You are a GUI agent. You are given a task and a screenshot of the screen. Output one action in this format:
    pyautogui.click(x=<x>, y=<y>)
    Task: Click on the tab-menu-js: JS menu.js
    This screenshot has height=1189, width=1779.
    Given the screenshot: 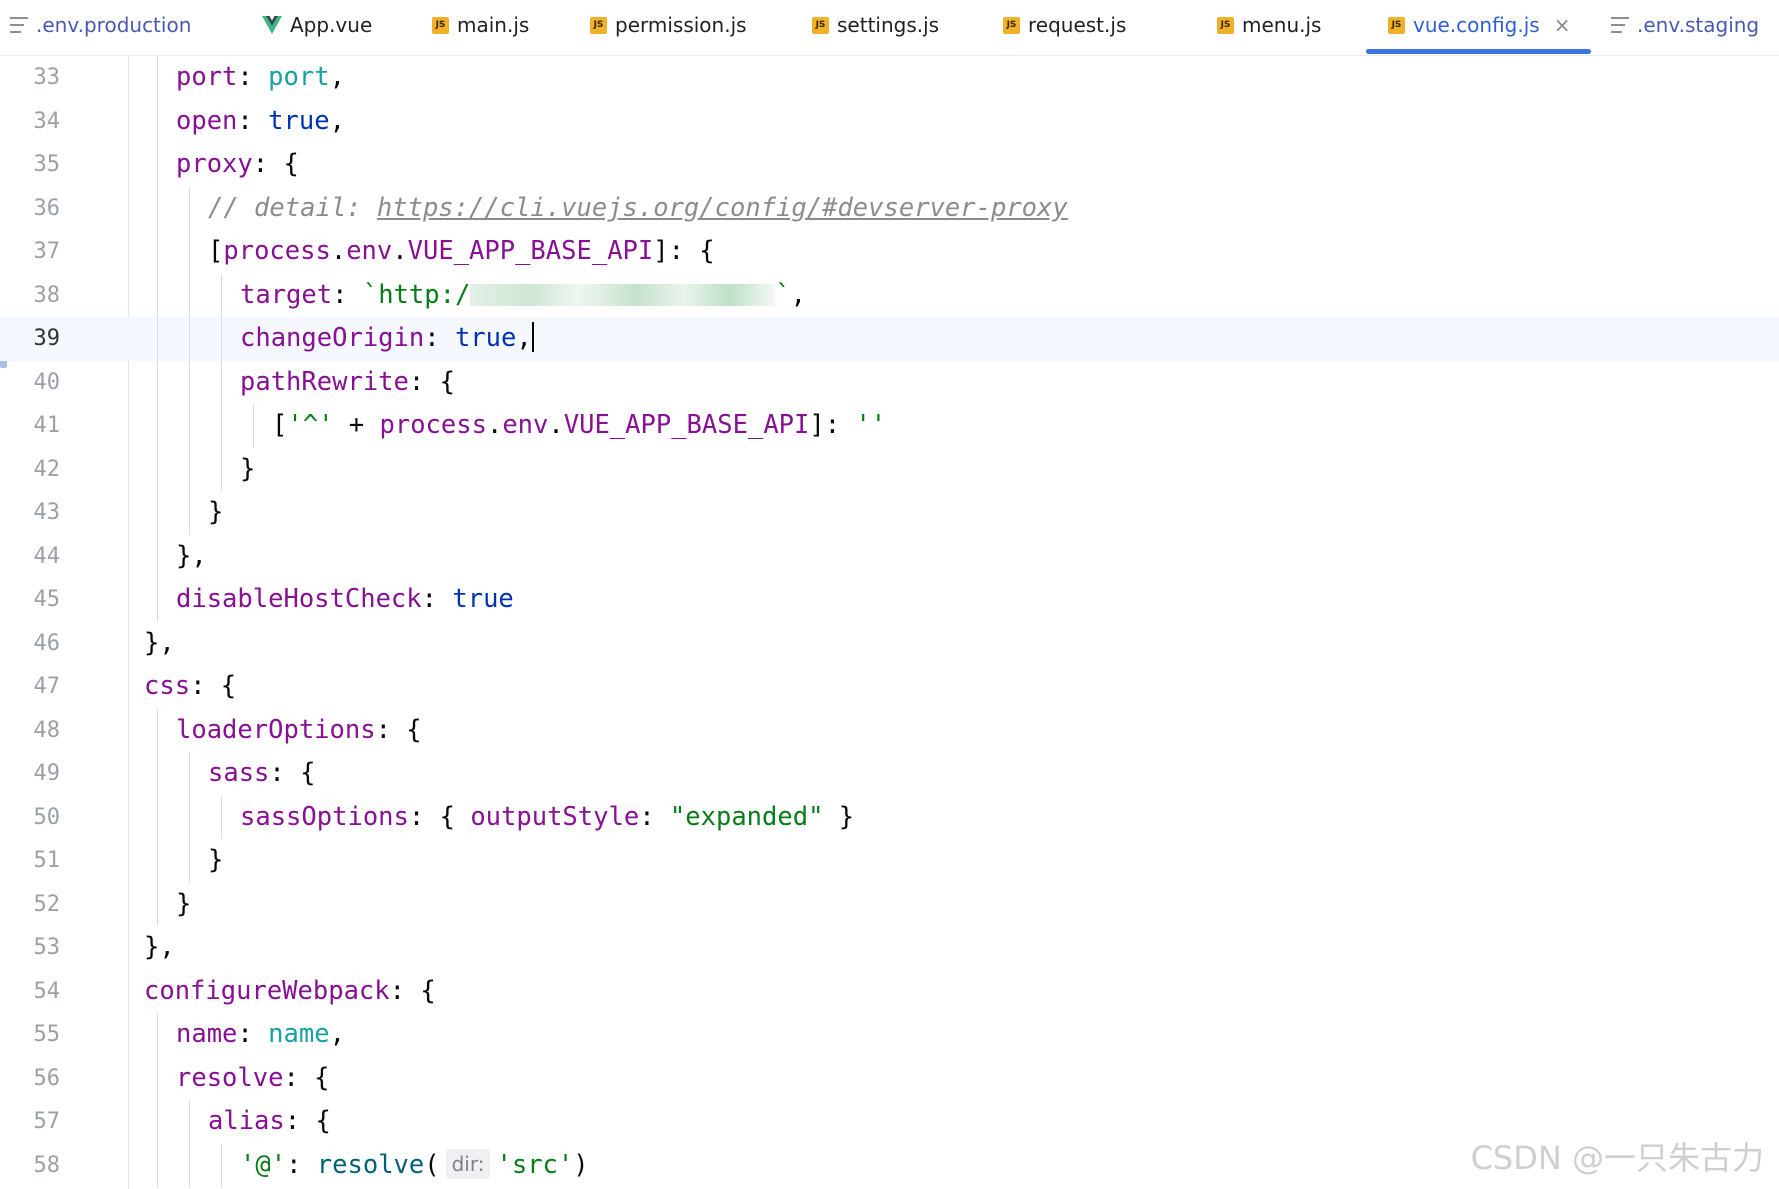 What is the action you would take?
    pyautogui.click(x=1269, y=25)
    